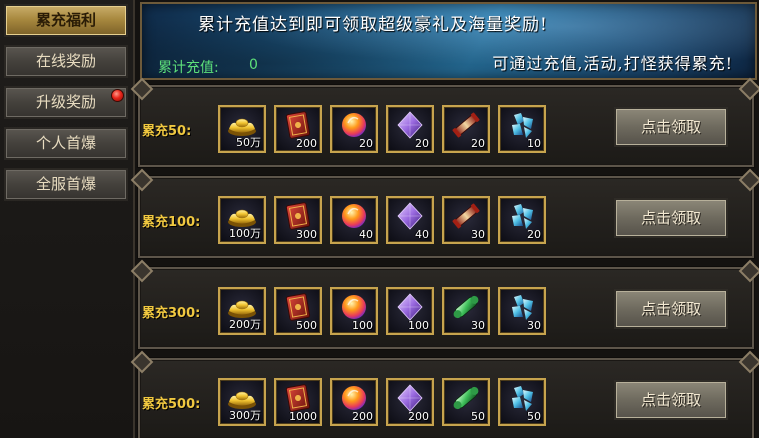 The height and width of the screenshot is (438, 759). Describe the element at coordinates (306, 325) in the screenshot. I see `item-quantity: 500` at that location.